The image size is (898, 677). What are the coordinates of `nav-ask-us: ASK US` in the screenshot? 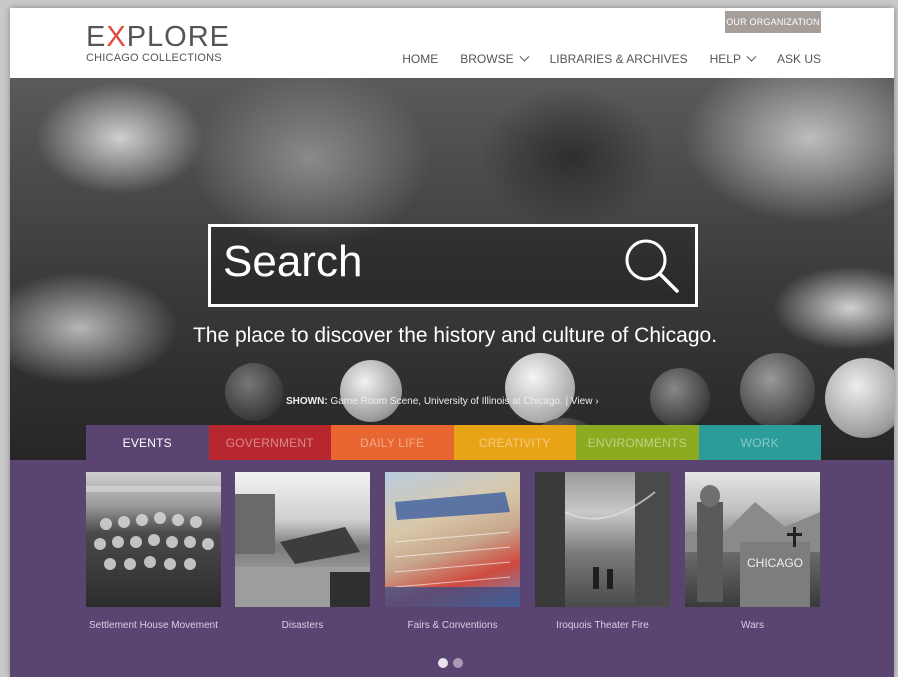 It's located at (799, 59).